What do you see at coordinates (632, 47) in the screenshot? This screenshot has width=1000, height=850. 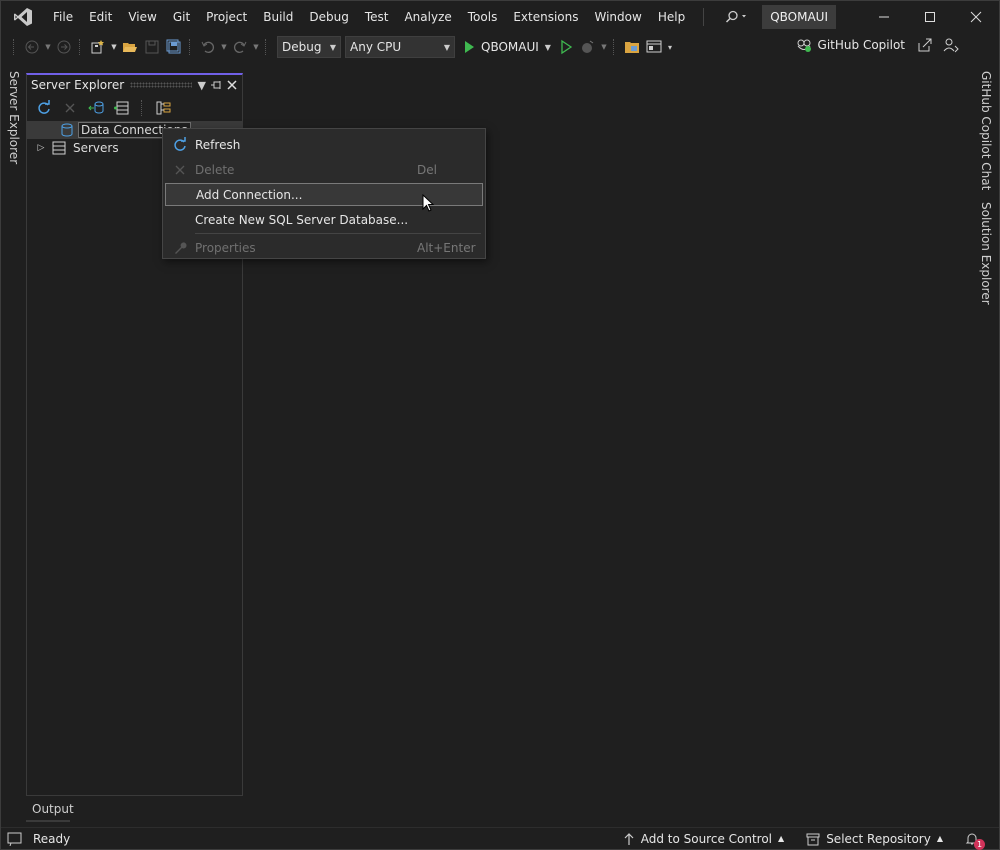 I see `solution-explorer-button` at bounding box center [632, 47].